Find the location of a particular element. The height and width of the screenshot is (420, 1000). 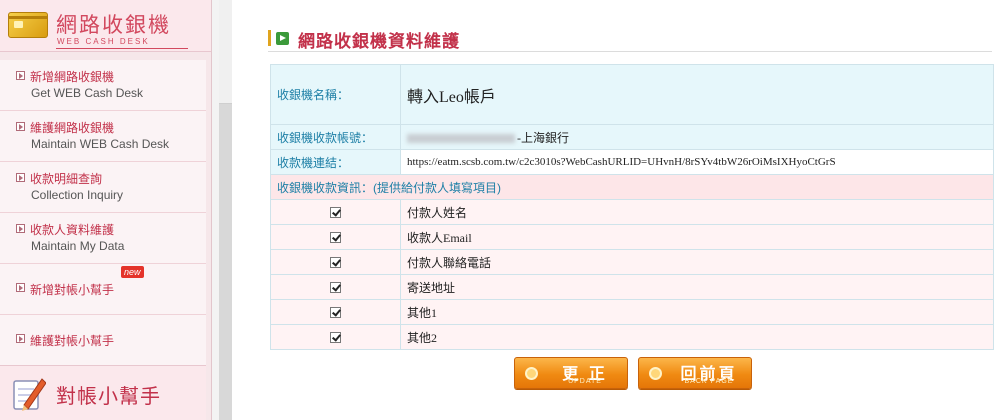

sidebar-item-sublabel: Collection Inquiry is located at coordinates (77, 195).